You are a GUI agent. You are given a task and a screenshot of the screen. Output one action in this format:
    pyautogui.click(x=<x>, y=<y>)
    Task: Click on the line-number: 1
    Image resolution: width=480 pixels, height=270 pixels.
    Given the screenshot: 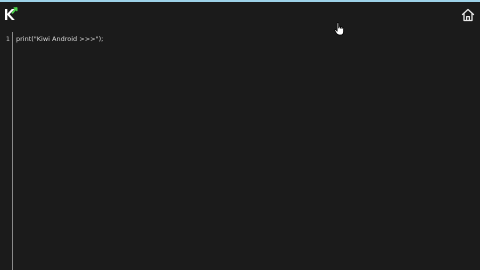 What is the action you would take?
    pyautogui.click(x=7, y=39)
    